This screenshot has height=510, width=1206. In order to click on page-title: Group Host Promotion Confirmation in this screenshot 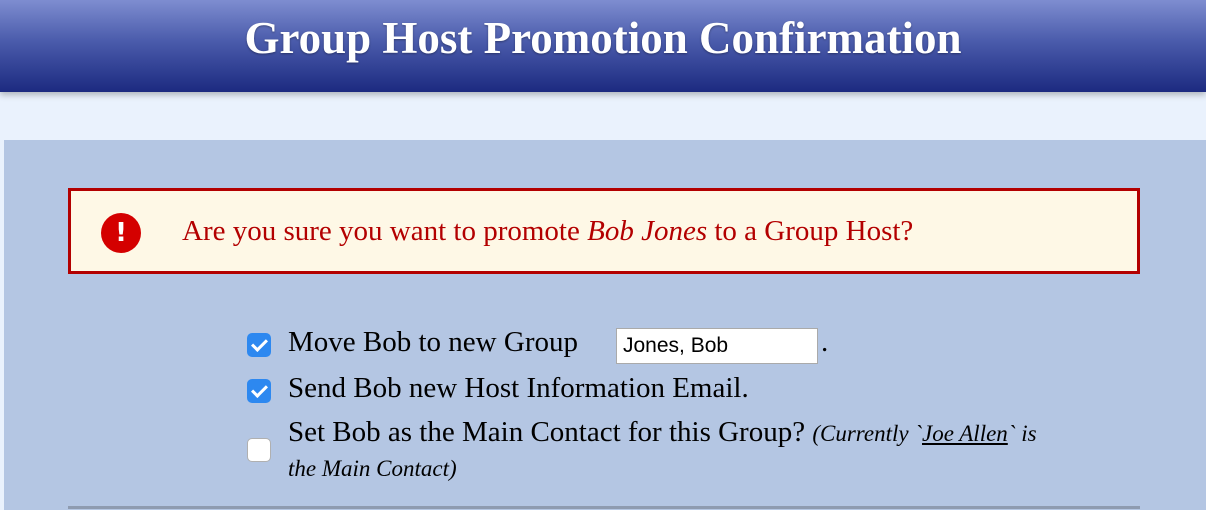, I will do `click(603, 38)`.